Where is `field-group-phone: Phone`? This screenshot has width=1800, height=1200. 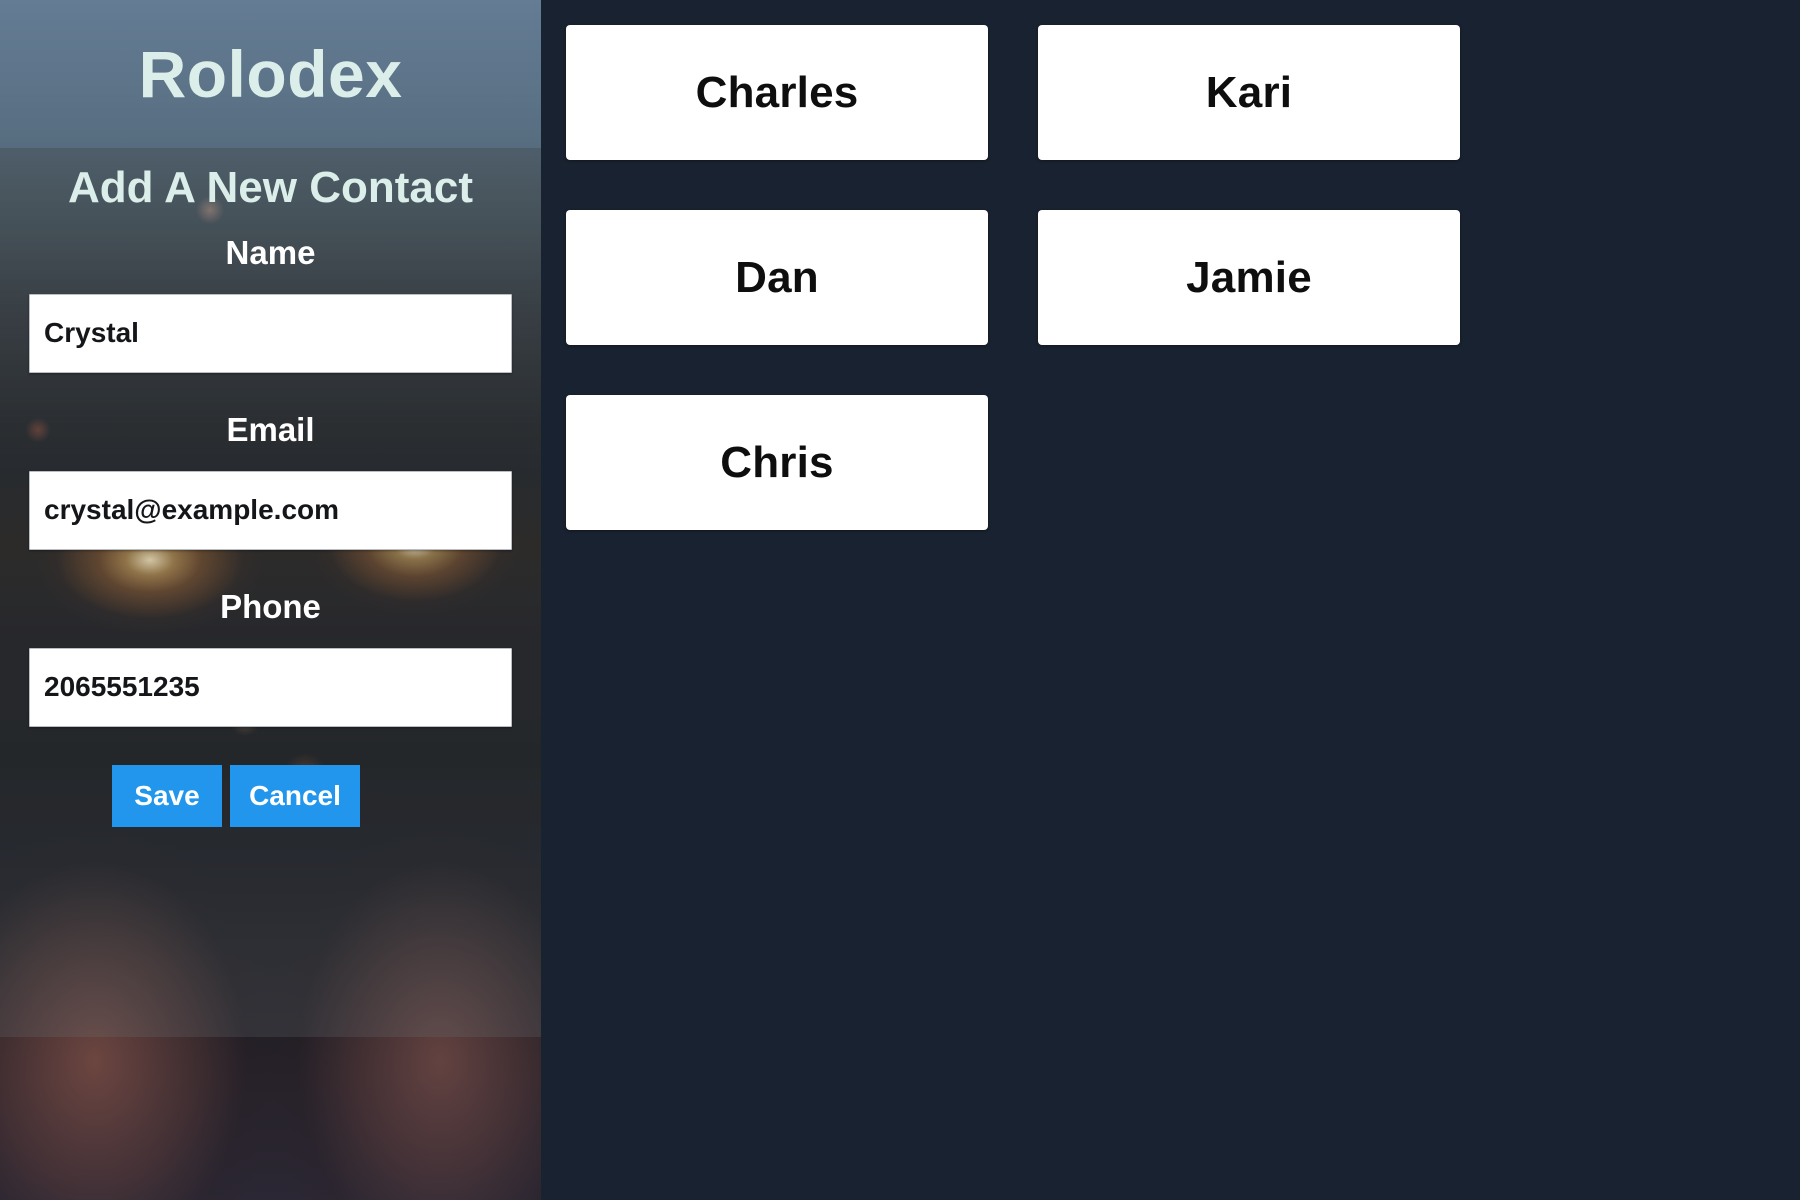 field-group-phone: Phone is located at coordinates (270, 657).